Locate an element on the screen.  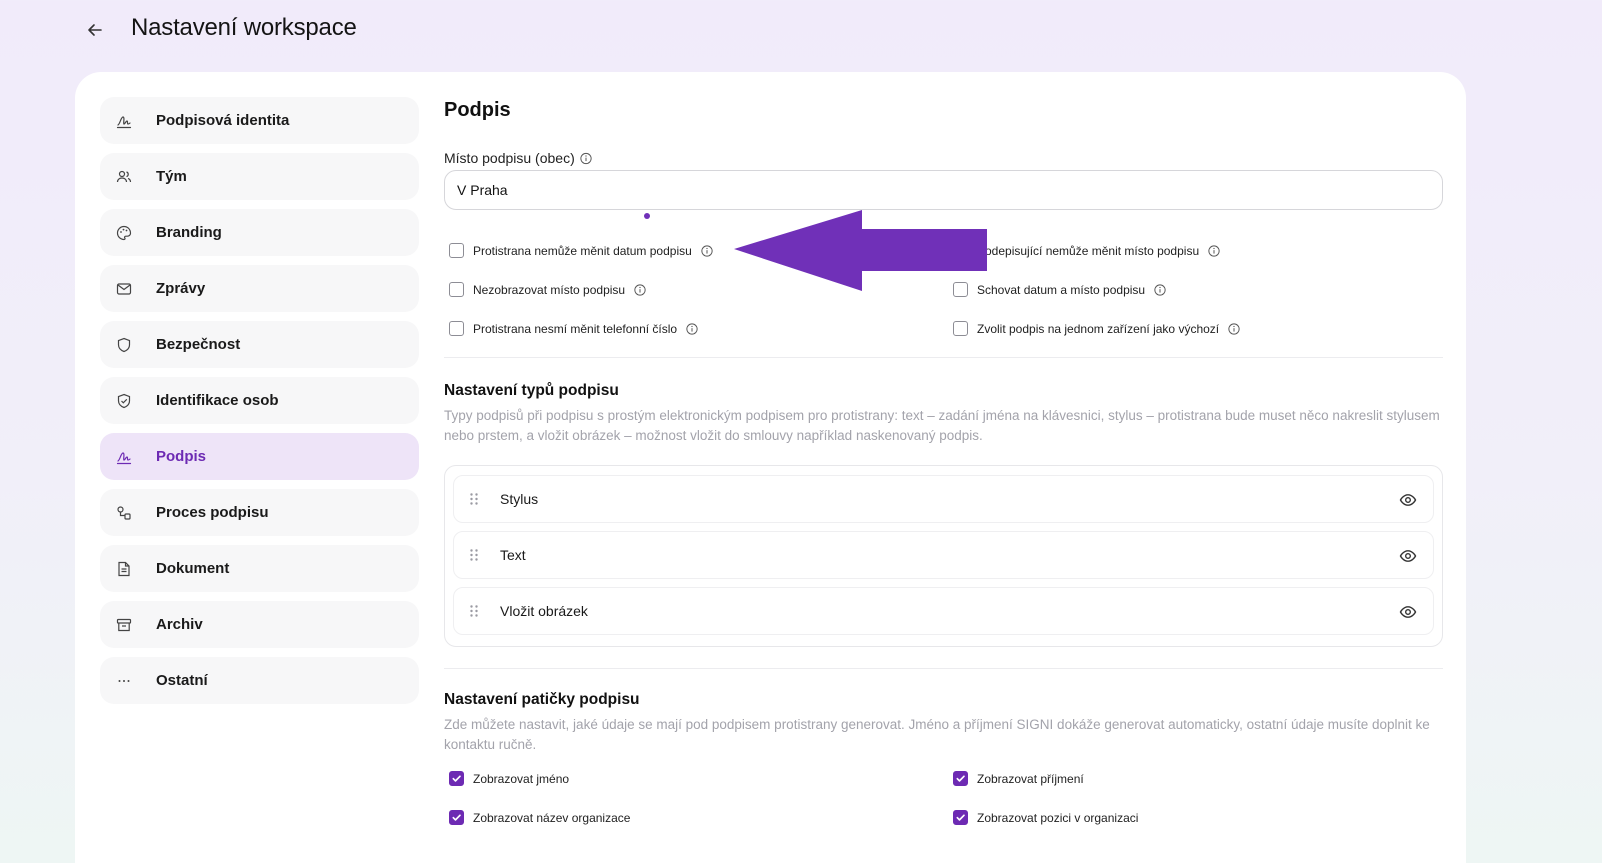
option-signer-place: Podepisující nemůže měnit místo podpisu is located at coordinates (1086, 250).